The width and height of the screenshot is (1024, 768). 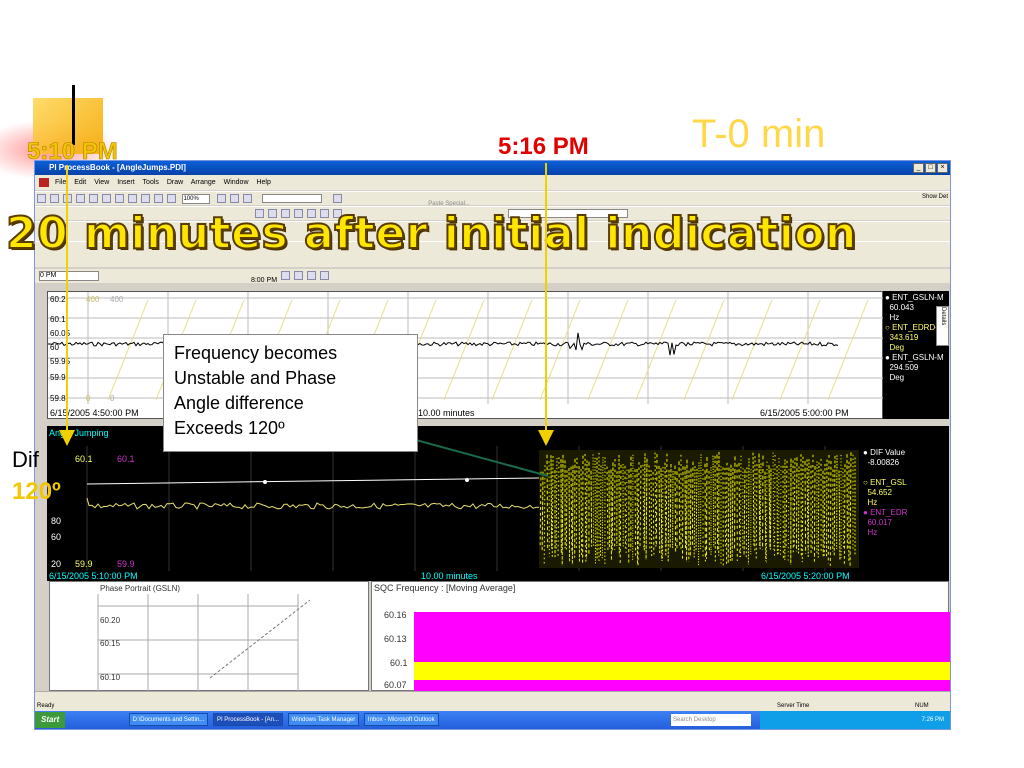 What do you see at coordinates (25, 459) in the screenshot?
I see `dif-label: Dif` at bounding box center [25, 459].